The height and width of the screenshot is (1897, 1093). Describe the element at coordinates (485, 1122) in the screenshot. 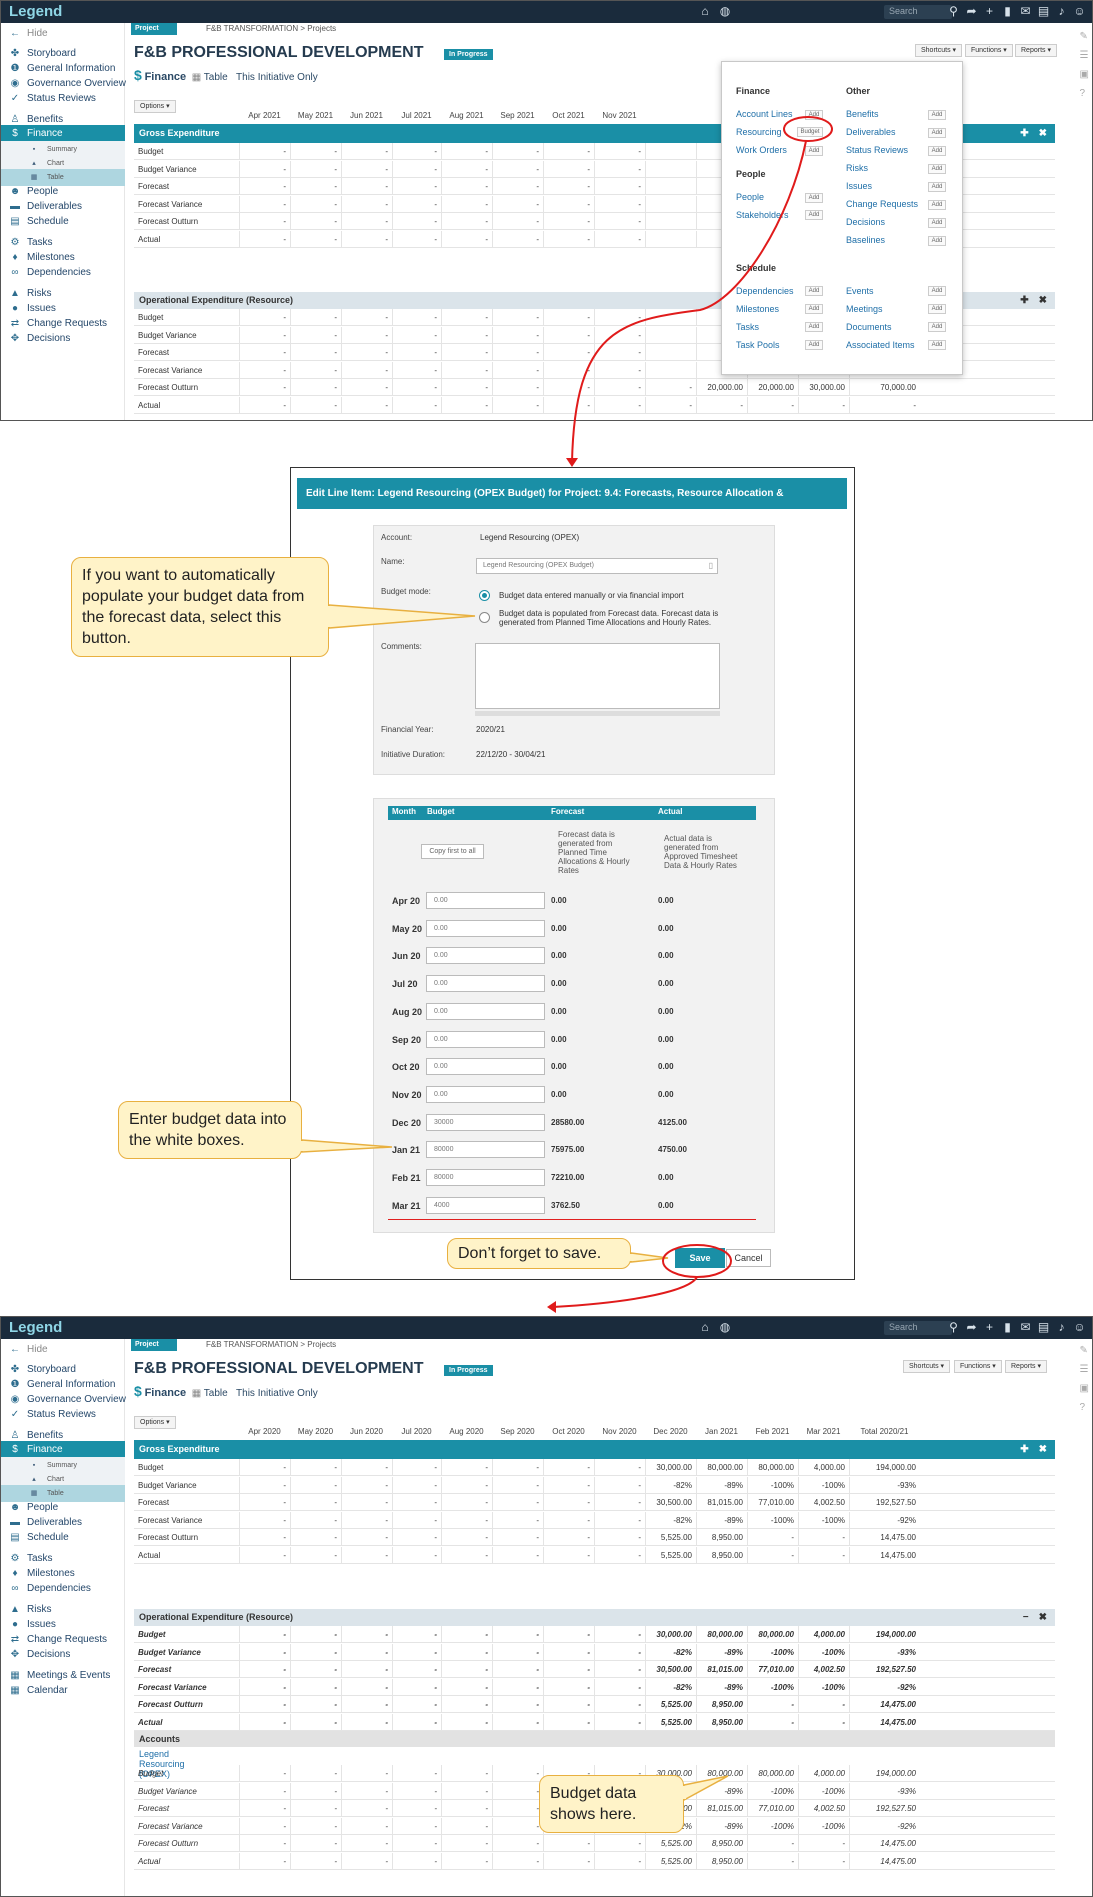

I see `budget-input: 30000` at that location.